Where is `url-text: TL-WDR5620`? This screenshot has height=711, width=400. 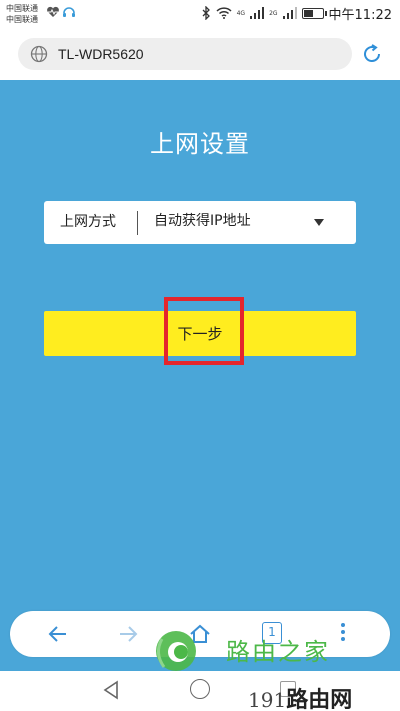
url-text: TL-WDR5620 is located at coordinates (101, 54).